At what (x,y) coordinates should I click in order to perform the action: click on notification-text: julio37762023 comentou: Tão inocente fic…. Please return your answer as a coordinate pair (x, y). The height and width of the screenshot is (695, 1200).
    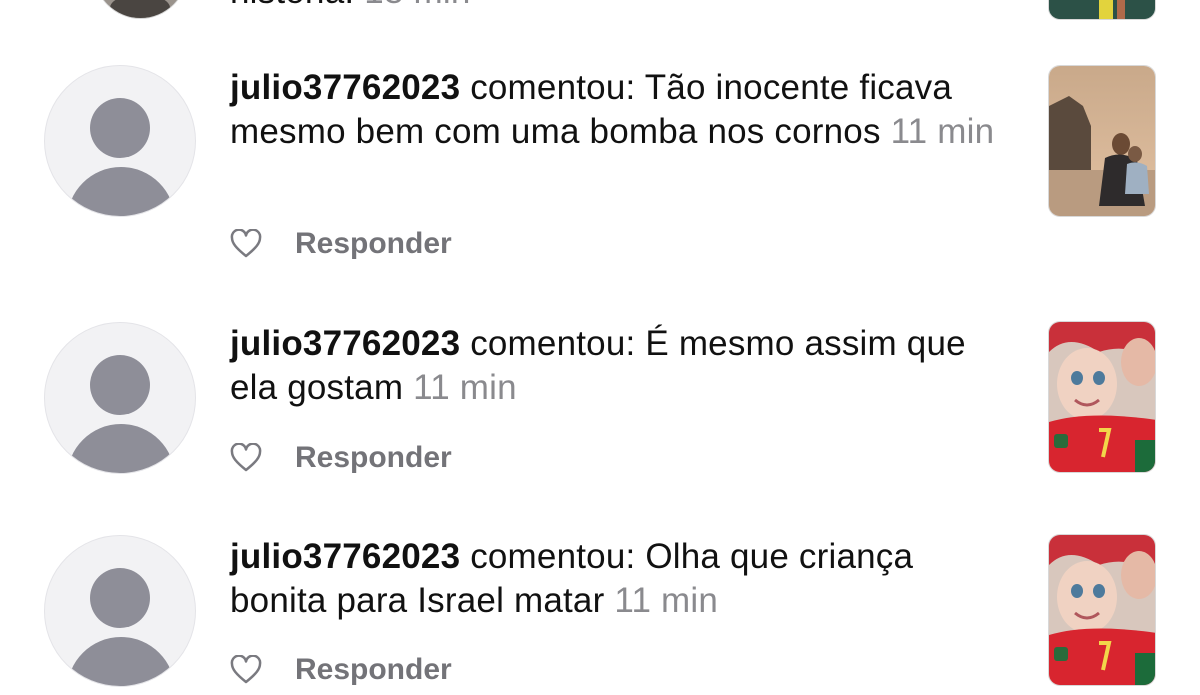
    Looking at the image, I should click on (620, 109).